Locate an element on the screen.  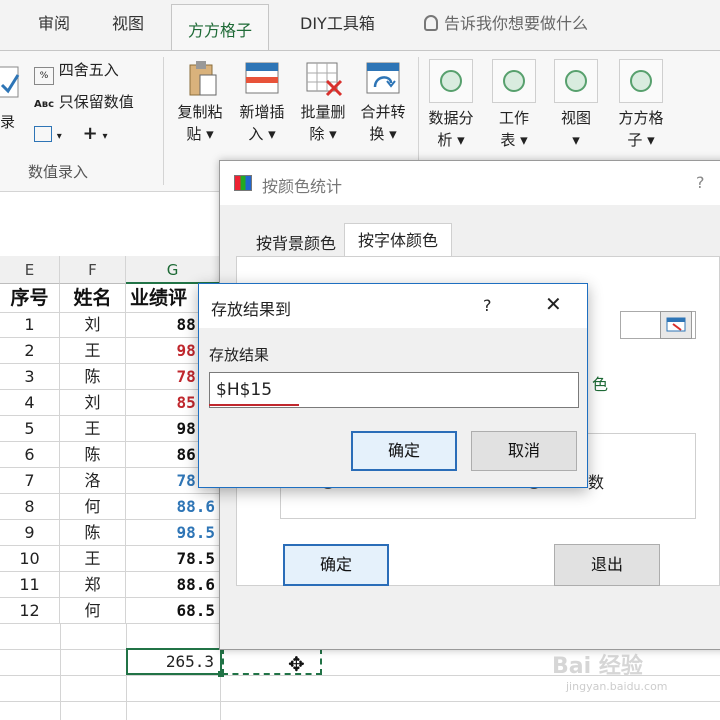
watermark-logo: Bai 经验 is located at coordinates (597, 666).